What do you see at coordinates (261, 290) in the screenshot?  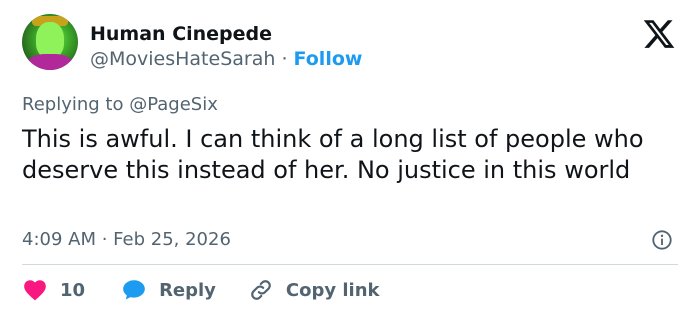 I see `link-icon` at bounding box center [261, 290].